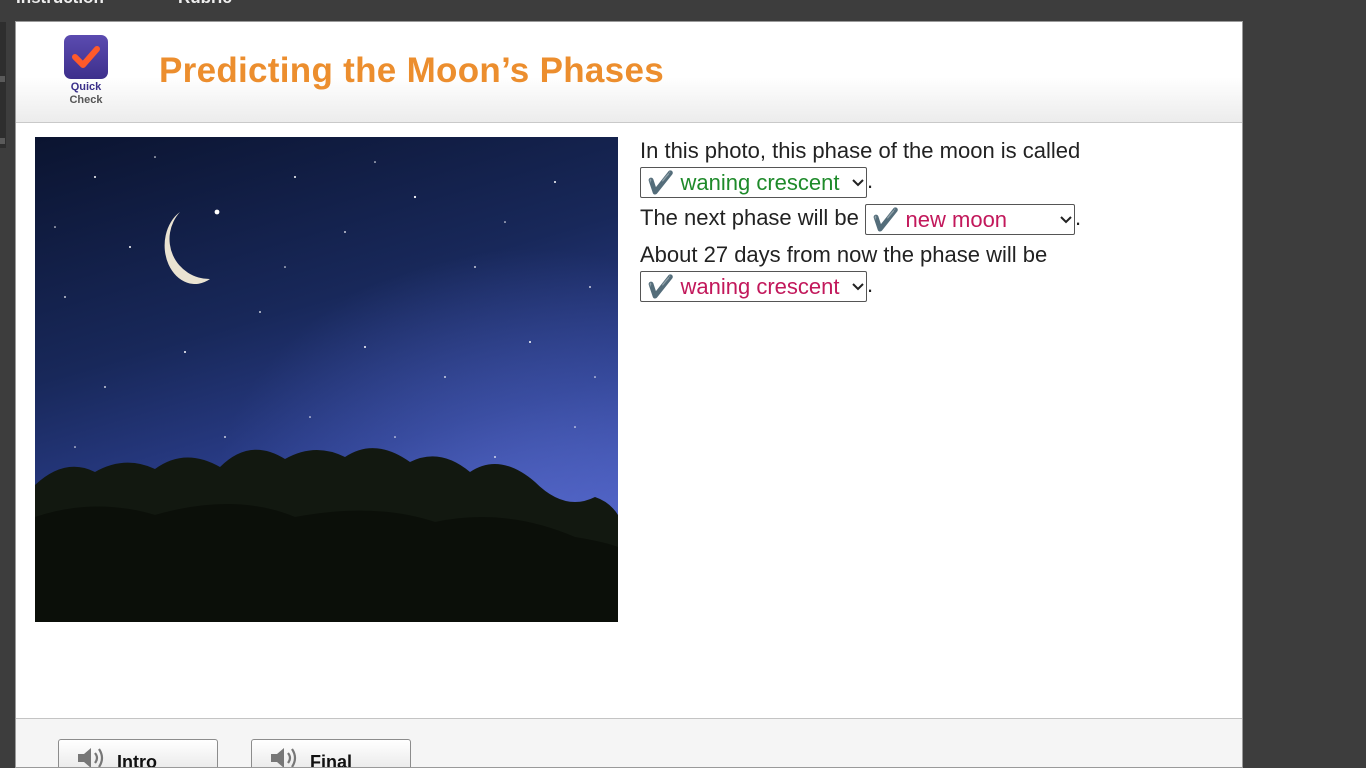 Image resolution: width=1366 pixels, height=768 pixels. Describe the element at coordinates (683, 10) in the screenshot. I see `top-nav: Instruction Rubric` at that location.